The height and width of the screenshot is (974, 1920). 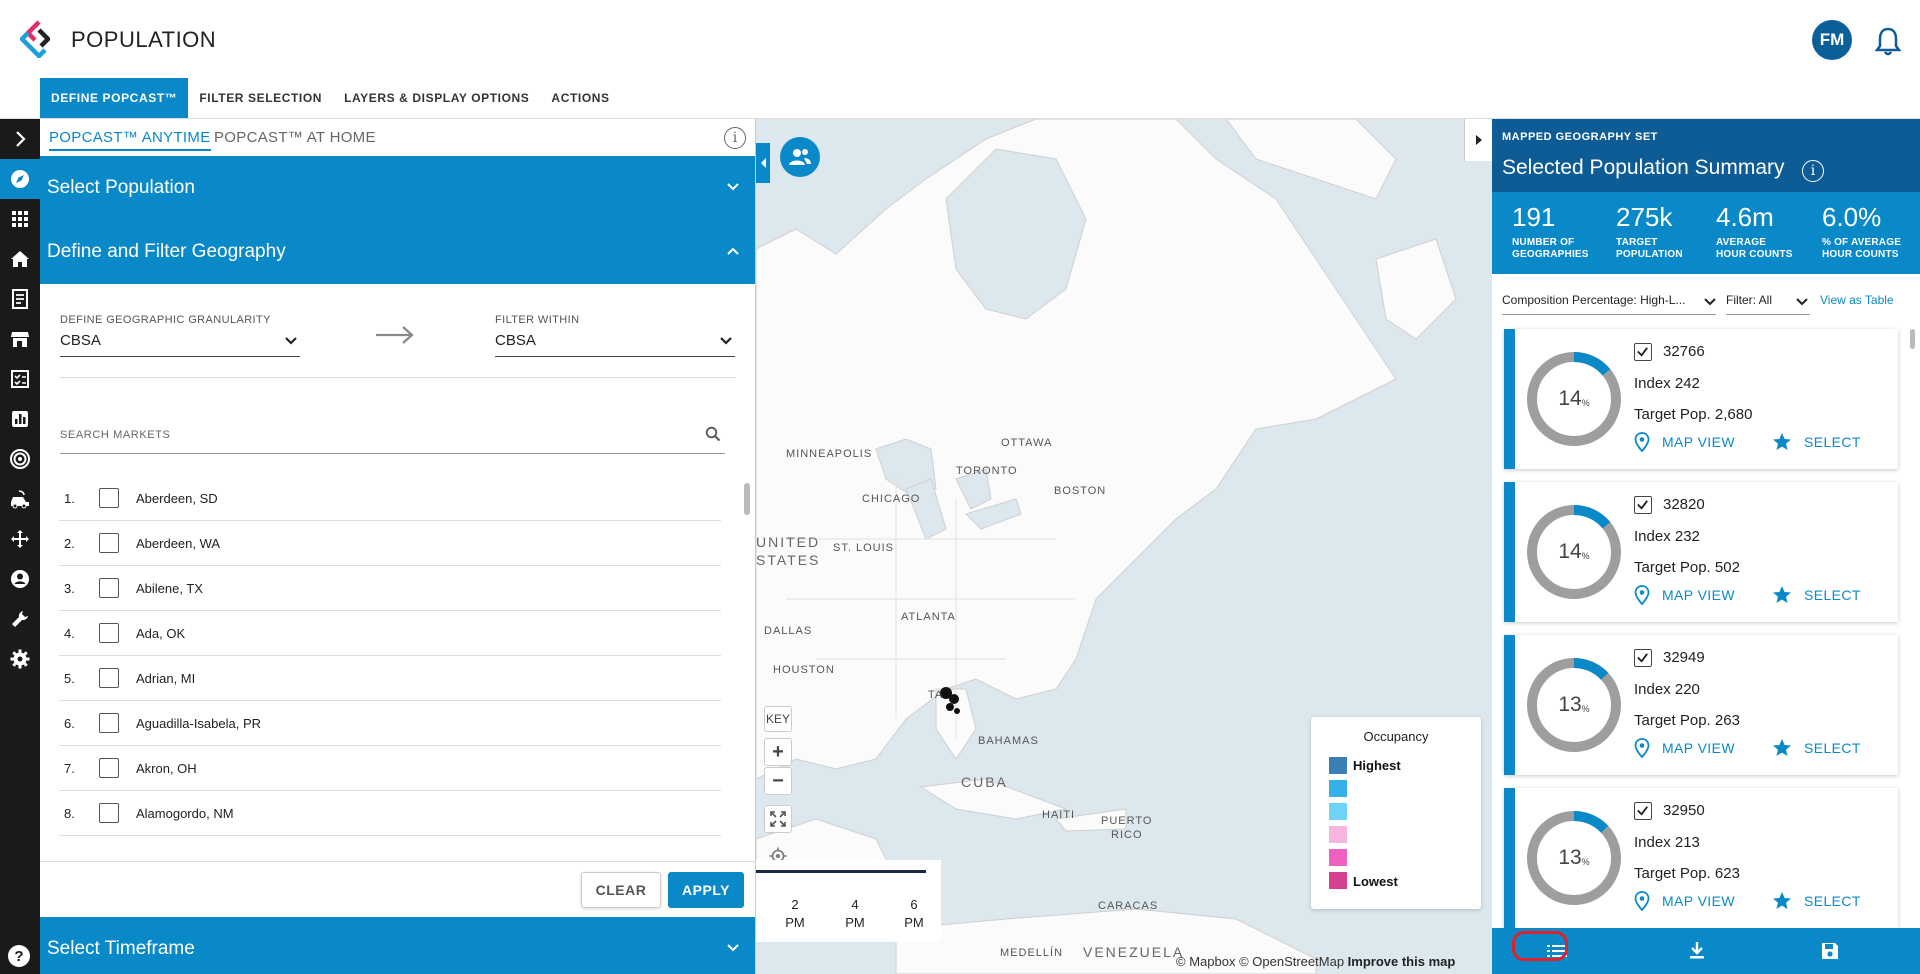 I want to click on geography-index: Index 232, so click(x=1667, y=536).